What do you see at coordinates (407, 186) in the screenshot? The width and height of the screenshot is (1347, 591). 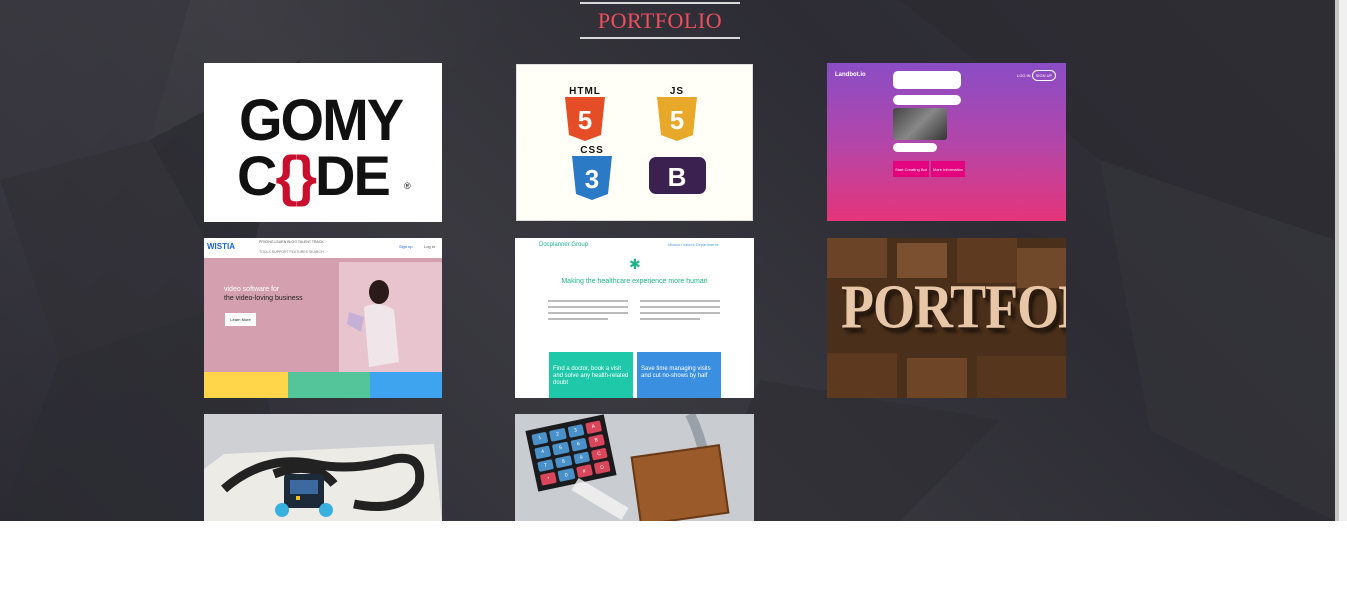 I see `registered-mark: ®` at bounding box center [407, 186].